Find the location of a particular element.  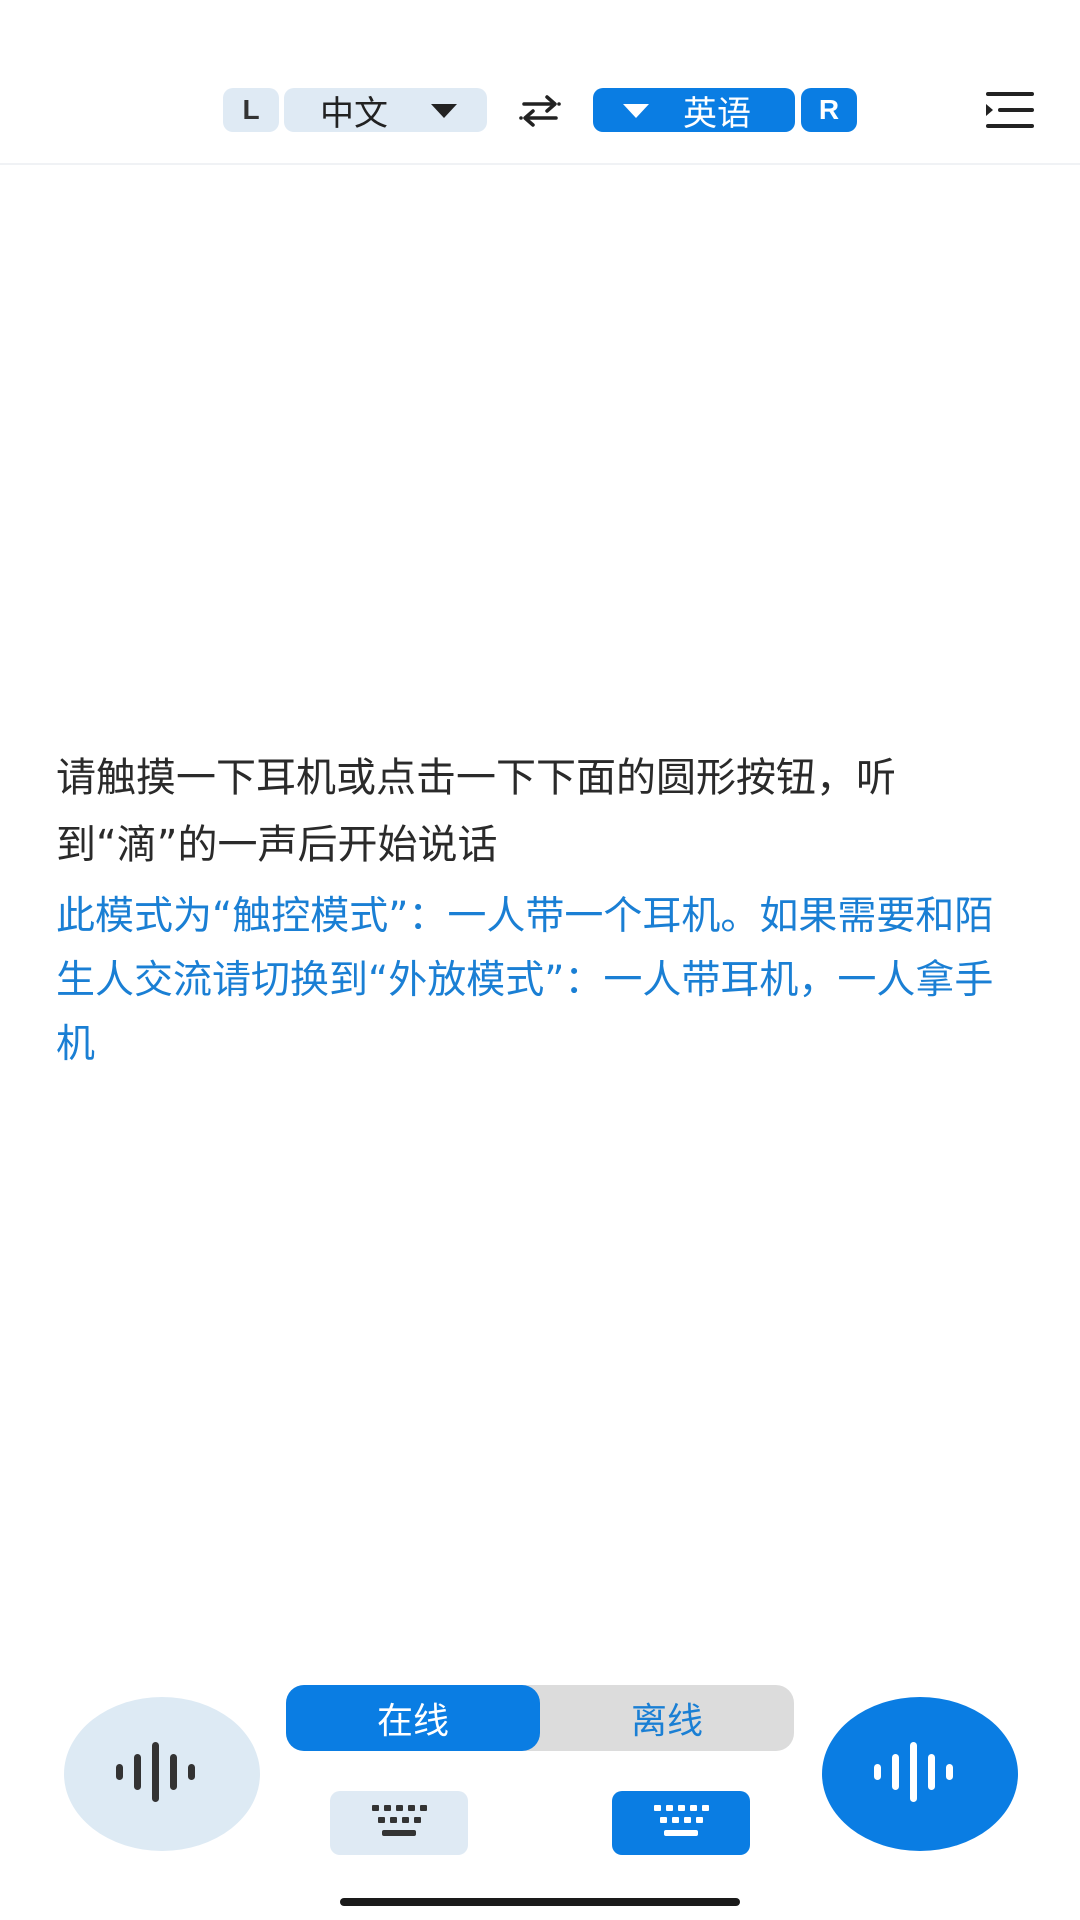

network-mode-toggle: 在线 离线 is located at coordinates (540, 1718).